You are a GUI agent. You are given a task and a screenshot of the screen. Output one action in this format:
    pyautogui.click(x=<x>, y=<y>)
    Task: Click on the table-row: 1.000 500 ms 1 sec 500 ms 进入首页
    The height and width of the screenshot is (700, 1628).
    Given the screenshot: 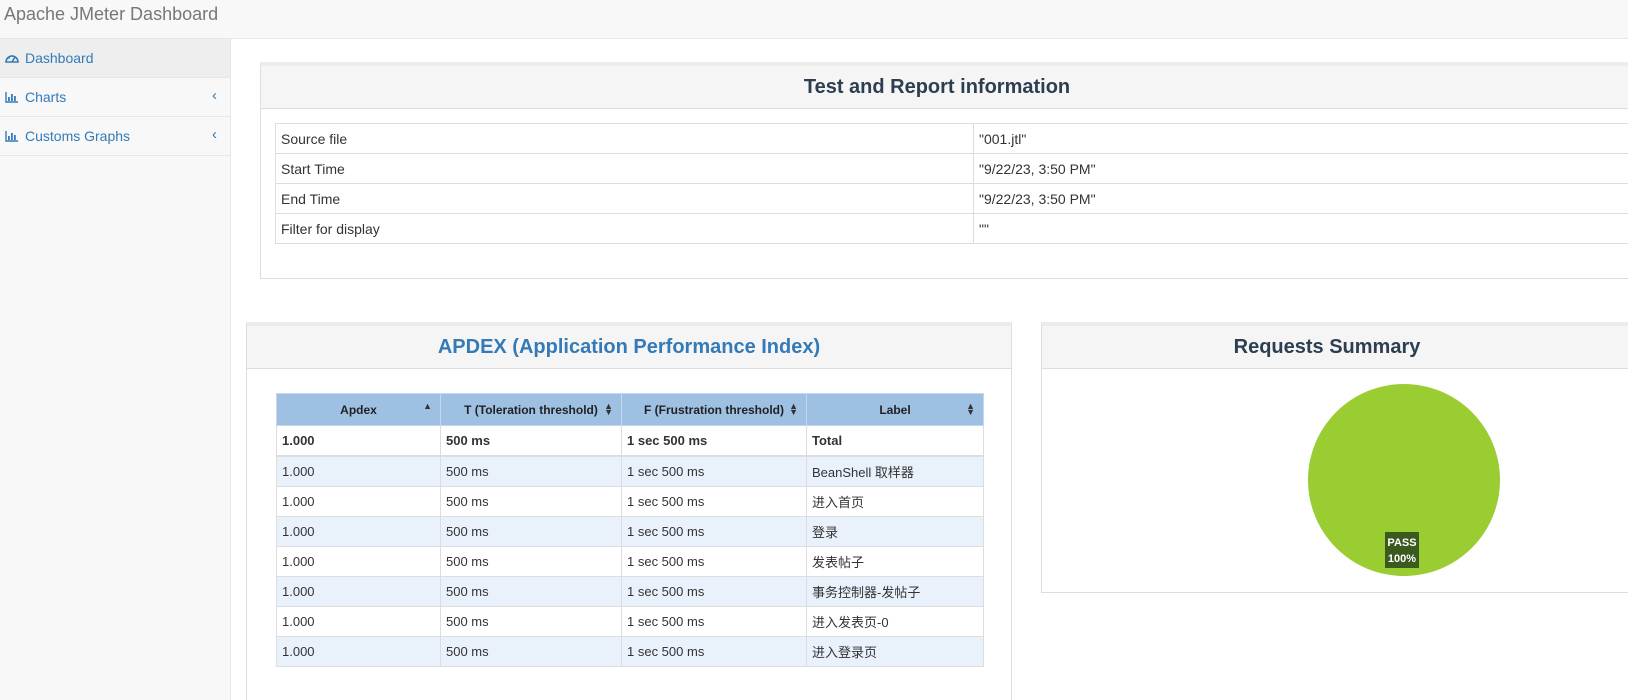 What is the action you would take?
    pyautogui.click(x=630, y=501)
    